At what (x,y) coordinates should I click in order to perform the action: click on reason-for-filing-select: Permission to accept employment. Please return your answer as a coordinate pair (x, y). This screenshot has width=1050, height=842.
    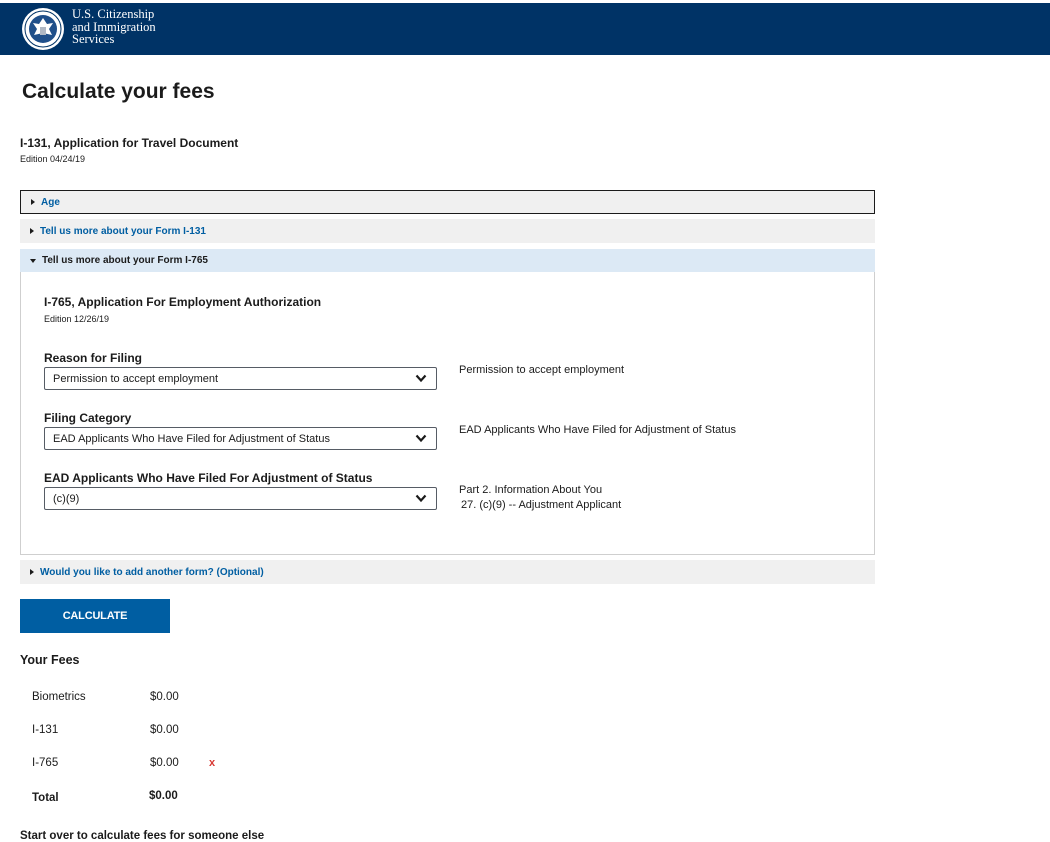
    Looking at the image, I should click on (240, 378).